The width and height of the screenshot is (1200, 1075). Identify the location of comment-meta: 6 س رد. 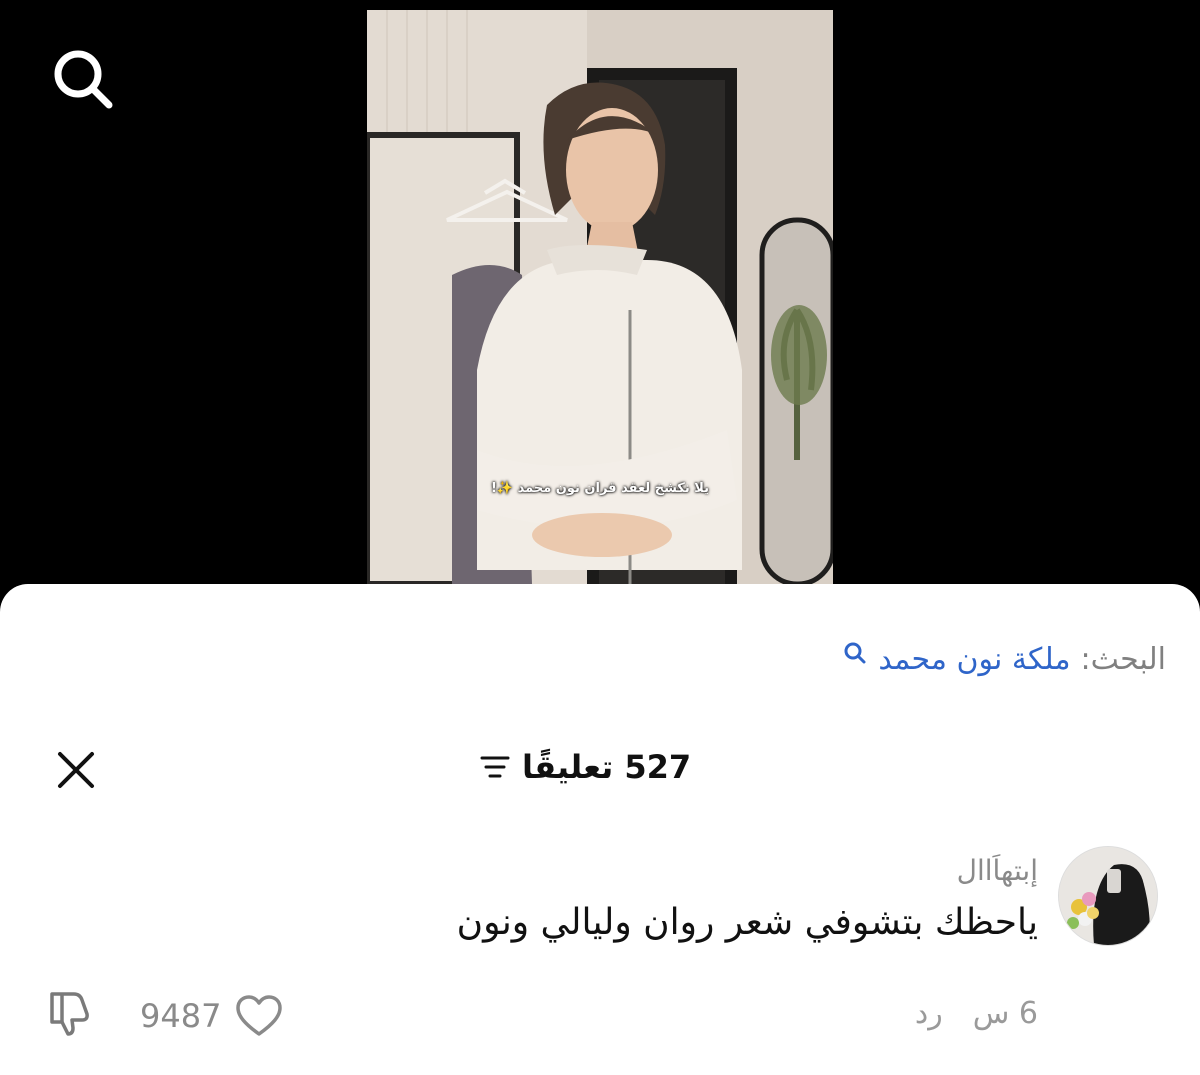
(976, 1013).